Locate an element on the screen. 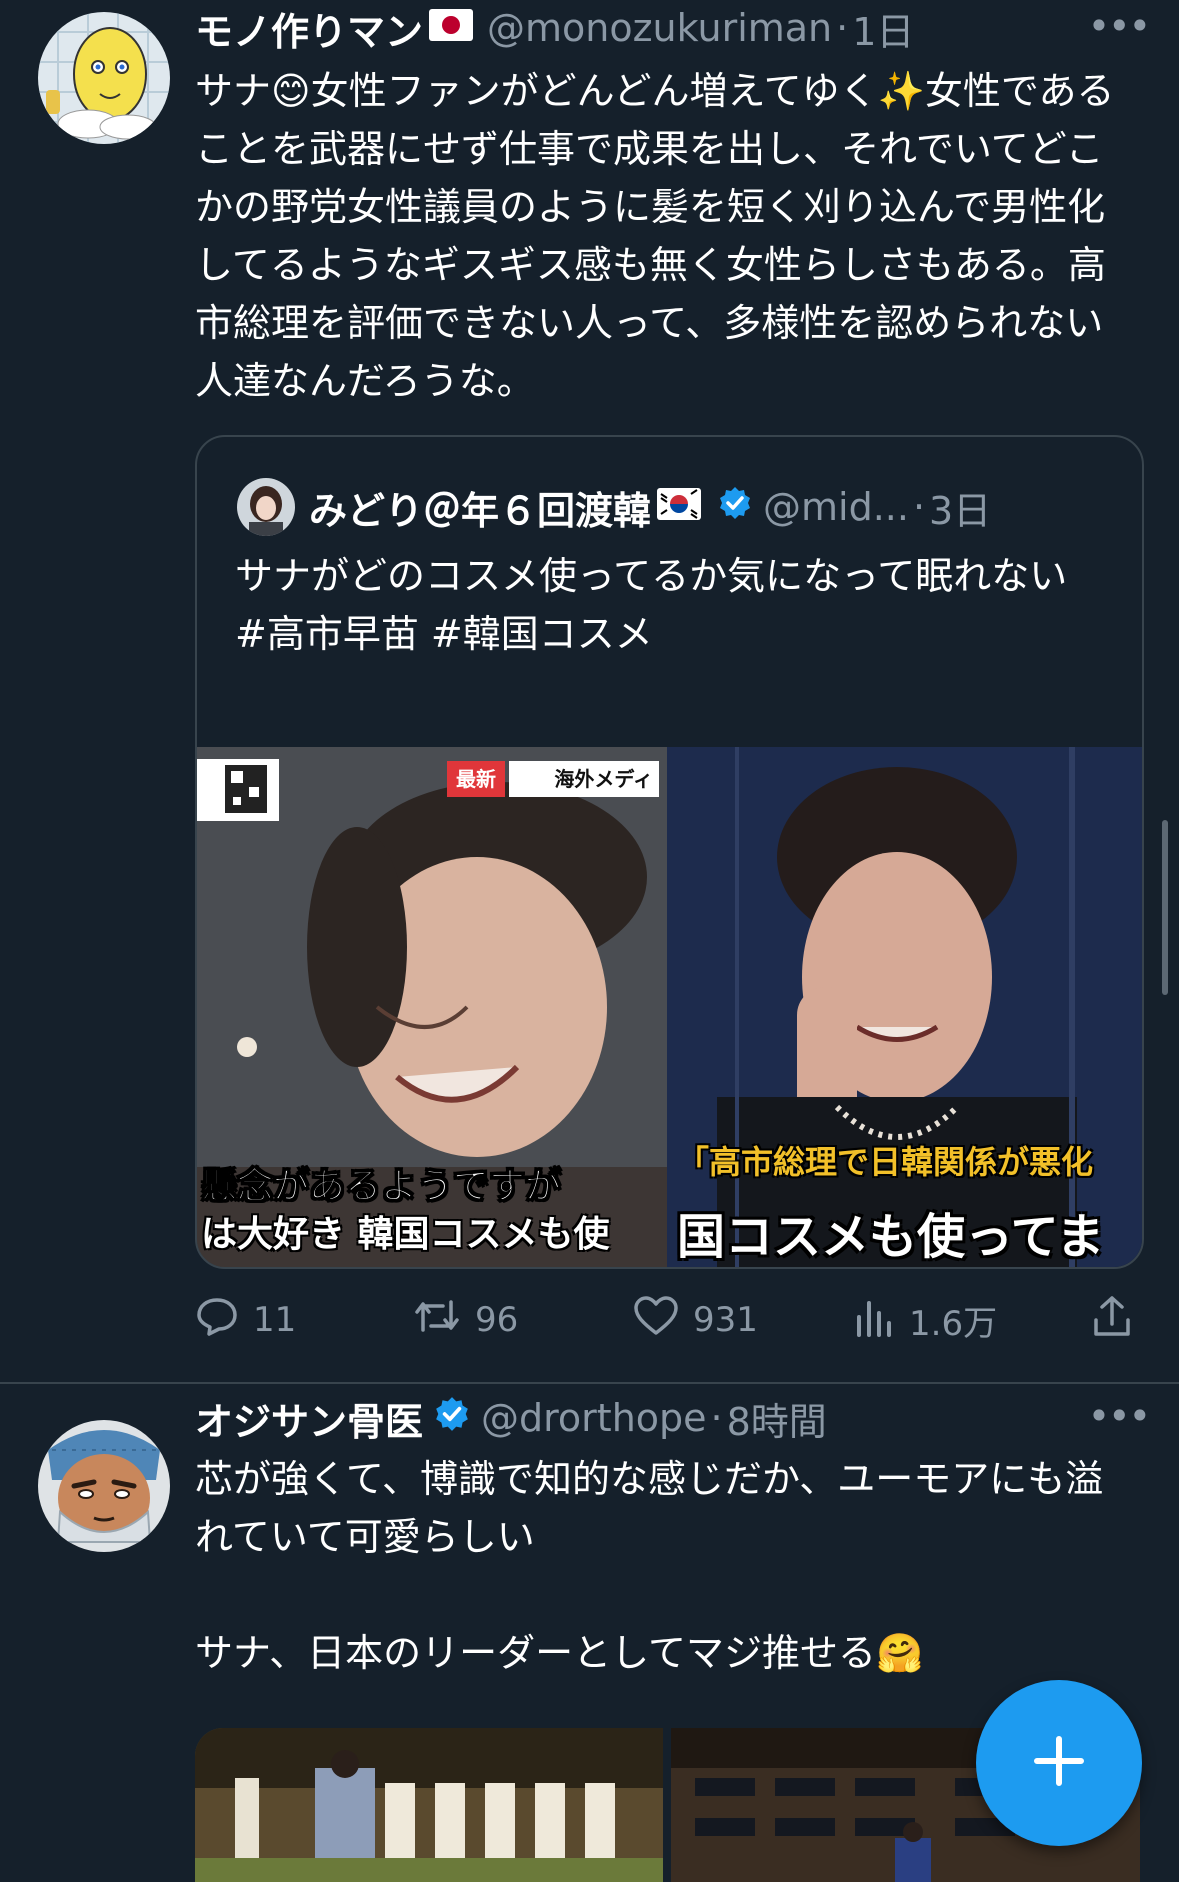  caption-right-line2: 国コスメも使ってま is located at coordinates (891, 1237).